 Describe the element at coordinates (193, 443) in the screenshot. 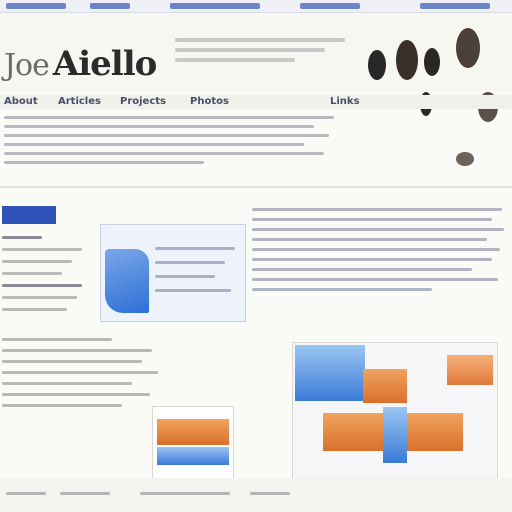

I see `gallery-thumbnail` at that location.